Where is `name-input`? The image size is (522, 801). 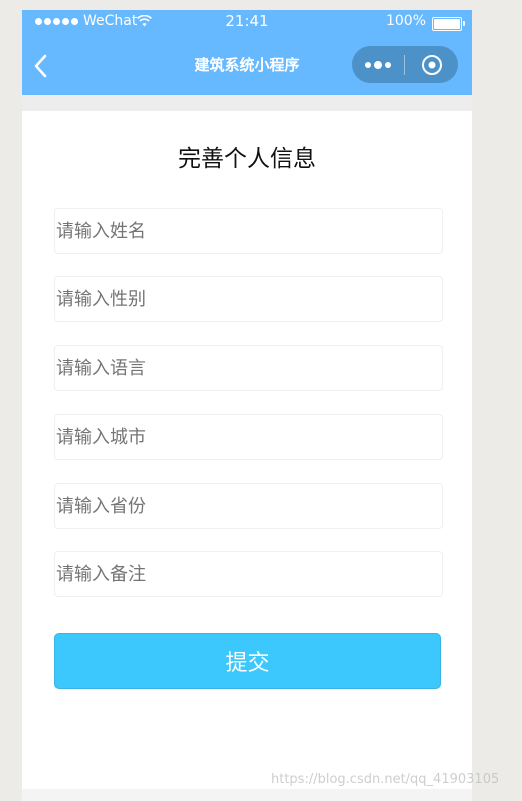
name-input is located at coordinates (248, 231).